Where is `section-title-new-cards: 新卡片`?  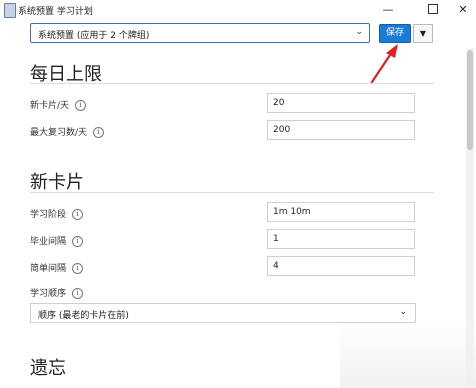 section-title-new-cards: 新卡片 is located at coordinates (57, 182).